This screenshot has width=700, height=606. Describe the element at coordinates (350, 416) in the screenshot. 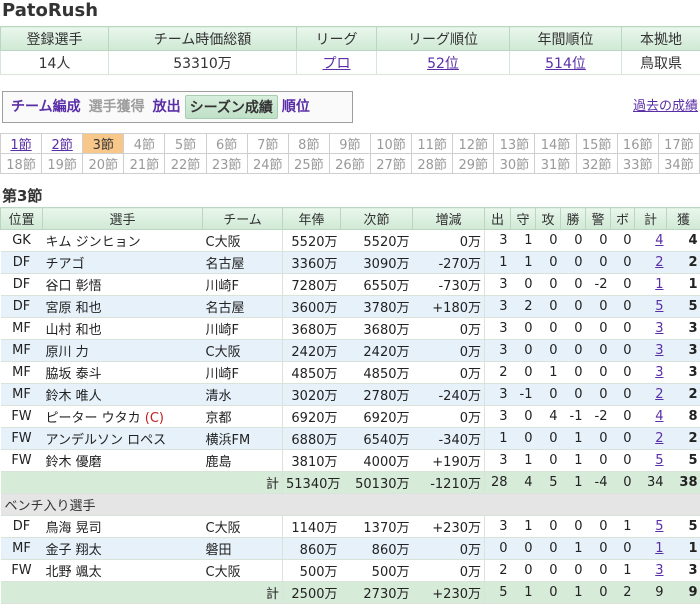

I see `table-row: FW ピーター ウタカ (C) 京都 6920万 6920万 0万 3 0 4 -1 -2 0 4 8` at that location.